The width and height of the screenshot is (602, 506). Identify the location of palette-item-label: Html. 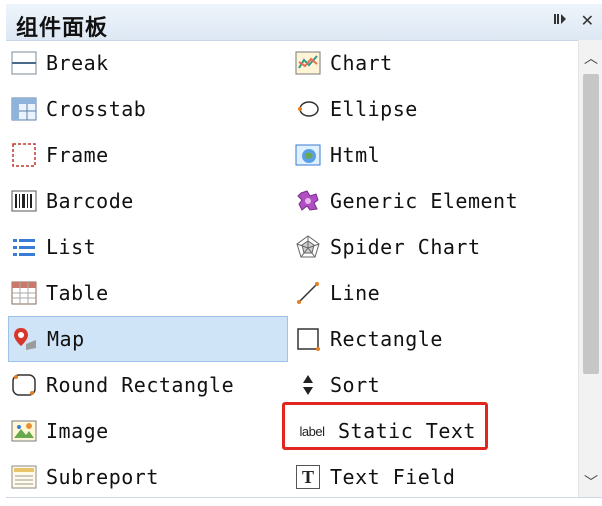
(355, 155).